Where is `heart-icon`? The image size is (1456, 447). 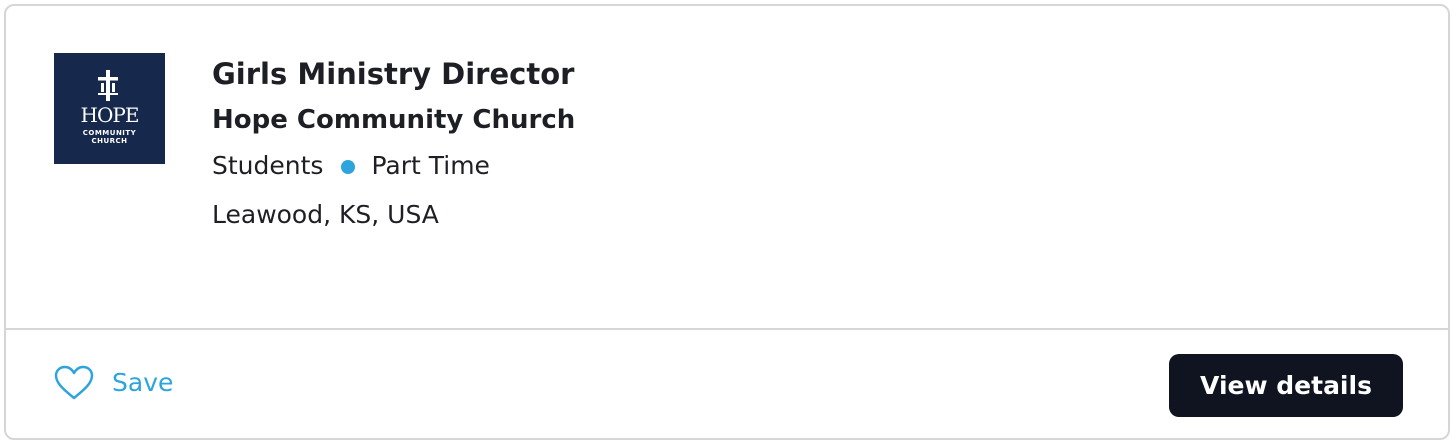 heart-icon is located at coordinates (74, 382).